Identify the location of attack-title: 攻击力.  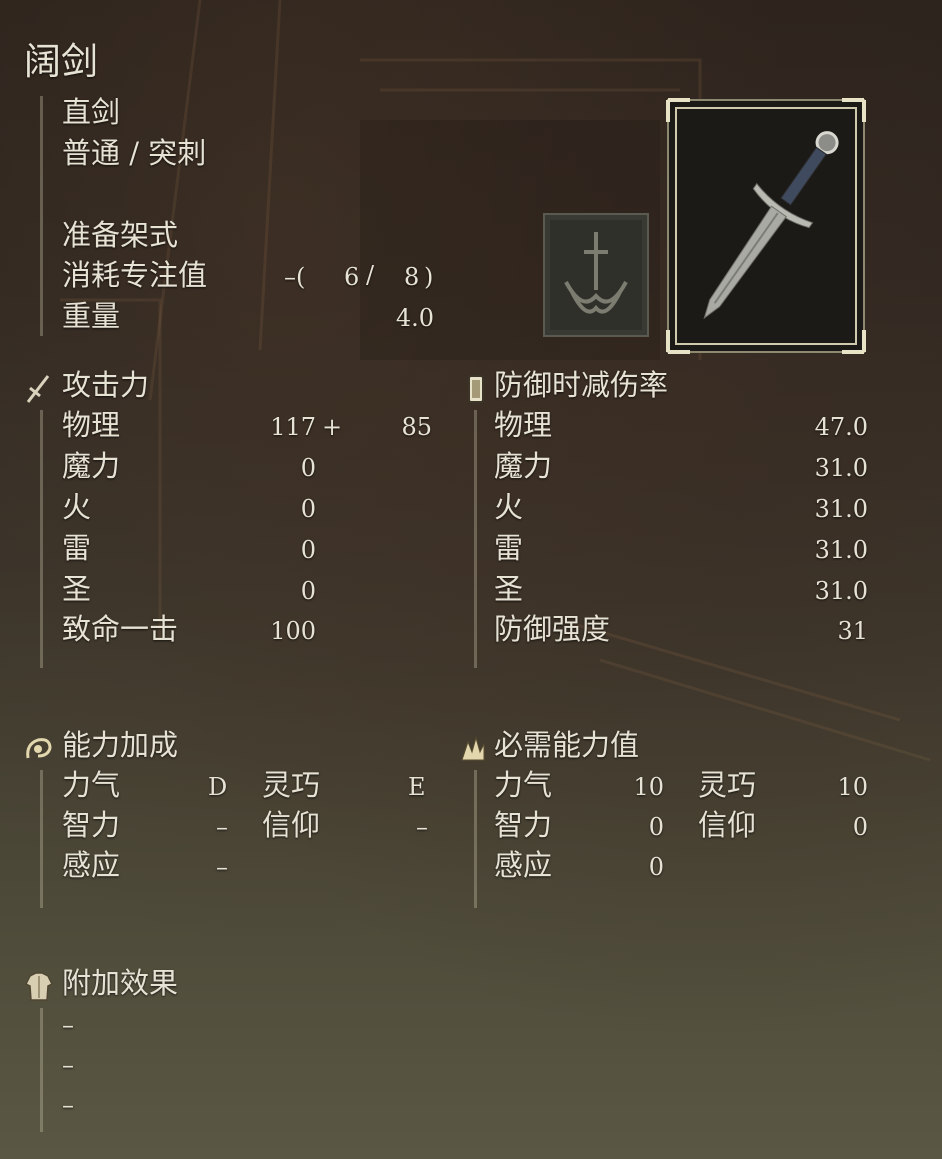
(106, 385).